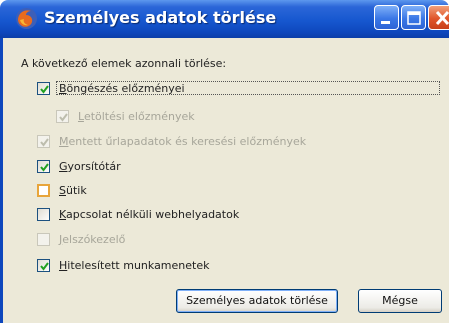 The height and width of the screenshot is (323, 449). I want to click on clear-private-data-button: Személyes adatok törlése, so click(257, 301).